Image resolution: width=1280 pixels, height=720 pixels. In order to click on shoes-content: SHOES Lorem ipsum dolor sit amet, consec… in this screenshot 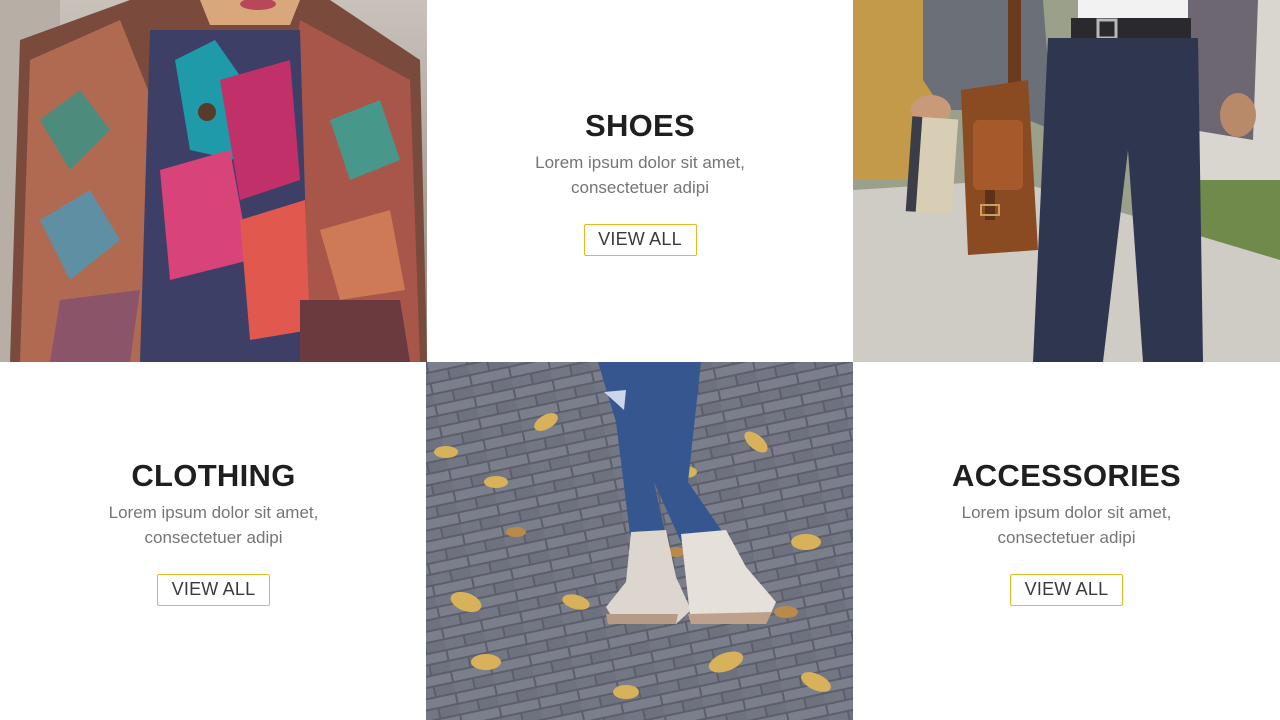, I will do `click(640, 181)`.